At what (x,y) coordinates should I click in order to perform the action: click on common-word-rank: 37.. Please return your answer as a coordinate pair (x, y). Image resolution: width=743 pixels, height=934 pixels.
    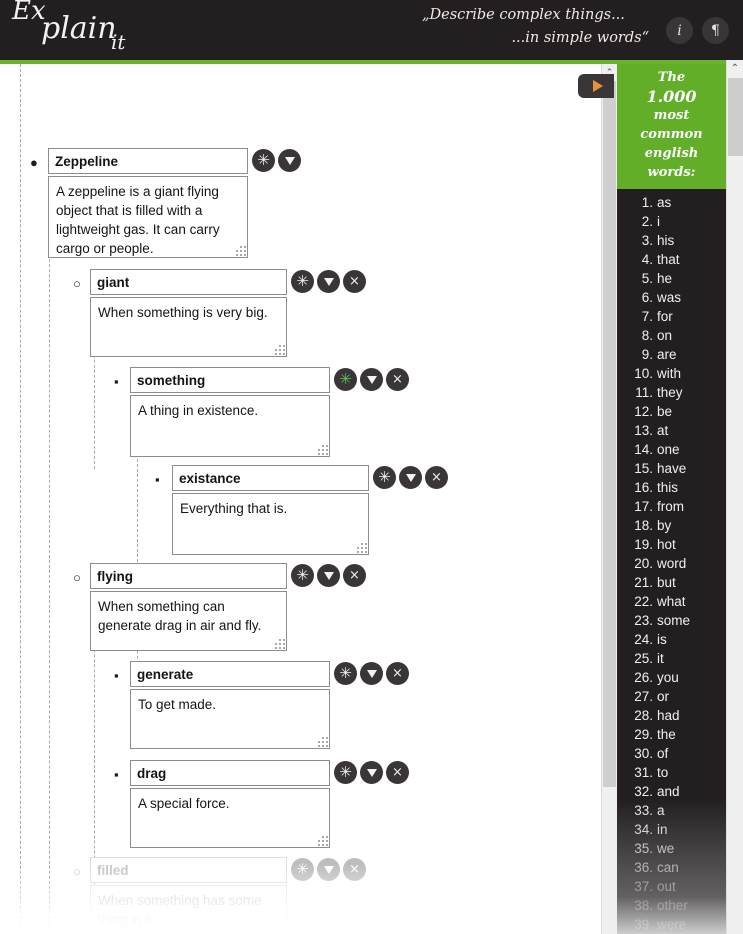
    Looking at the image, I should click on (643, 886).